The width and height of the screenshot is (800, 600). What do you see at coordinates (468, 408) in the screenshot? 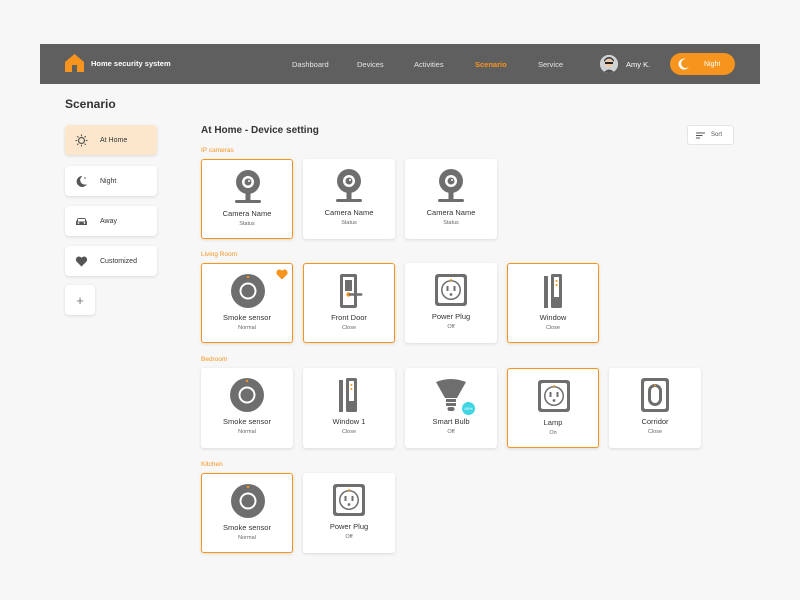
I see `brightness-badge: 80%` at bounding box center [468, 408].